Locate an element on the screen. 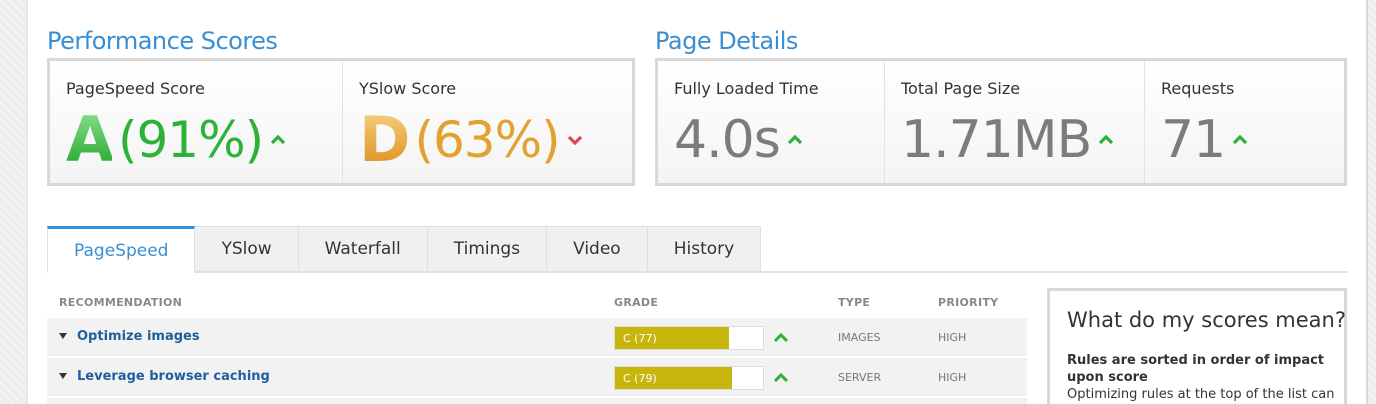 The height and width of the screenshot is (404, 1376). requests-label: Requests is located at coordinates (1198, 88).